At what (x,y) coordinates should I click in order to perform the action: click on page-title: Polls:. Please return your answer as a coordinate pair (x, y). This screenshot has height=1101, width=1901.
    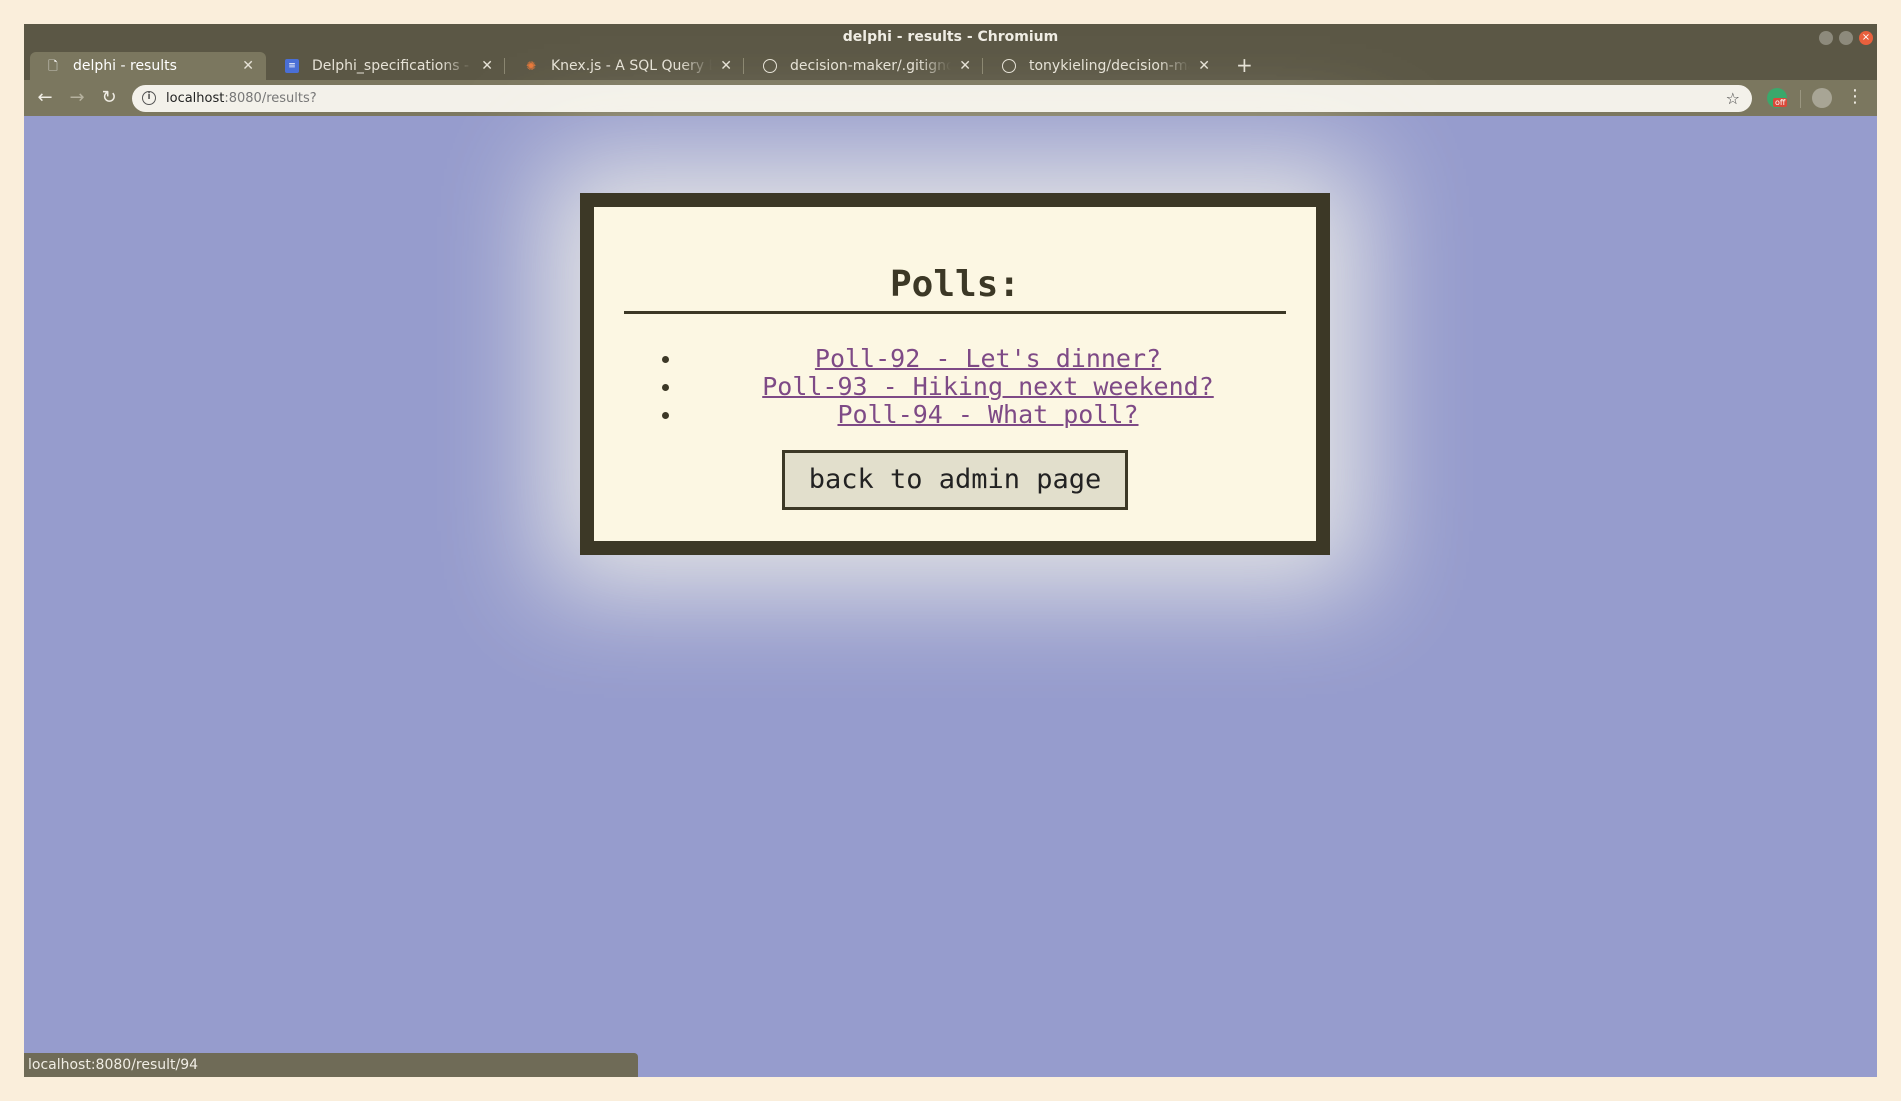
    Looking at the image, I should click on (955, 288).